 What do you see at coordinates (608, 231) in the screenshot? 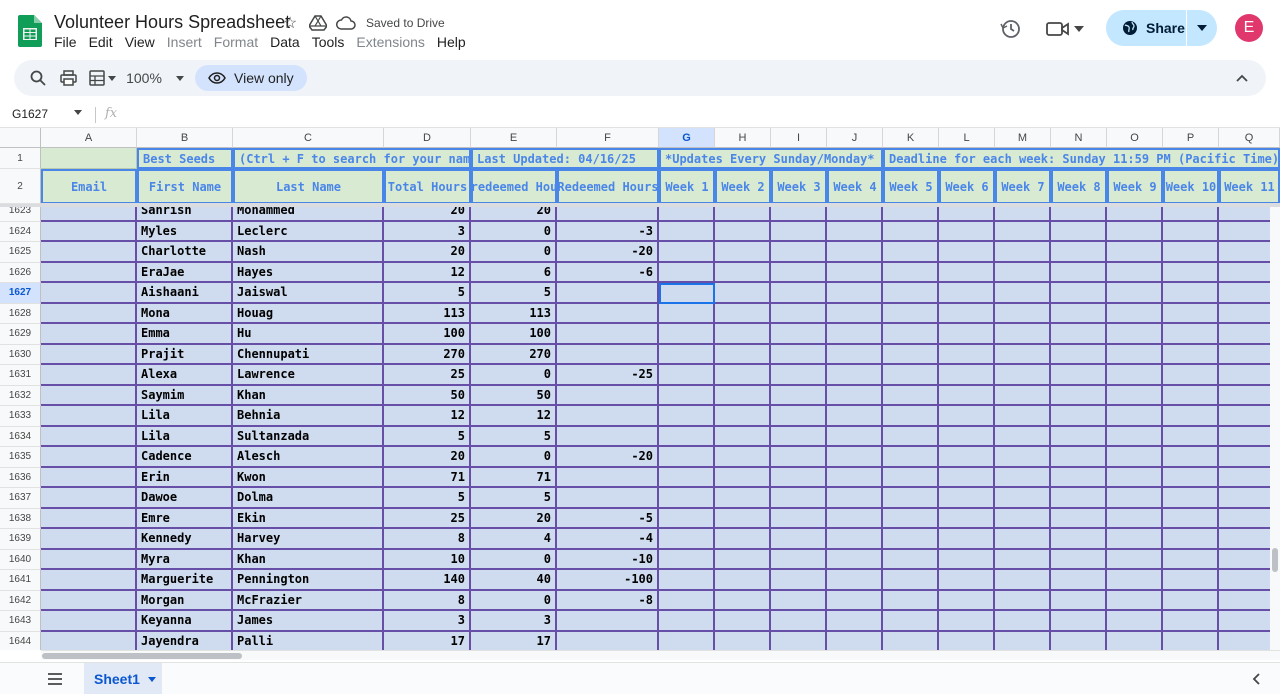
I see `table-cell: -3` at bounding box center [608, 231].